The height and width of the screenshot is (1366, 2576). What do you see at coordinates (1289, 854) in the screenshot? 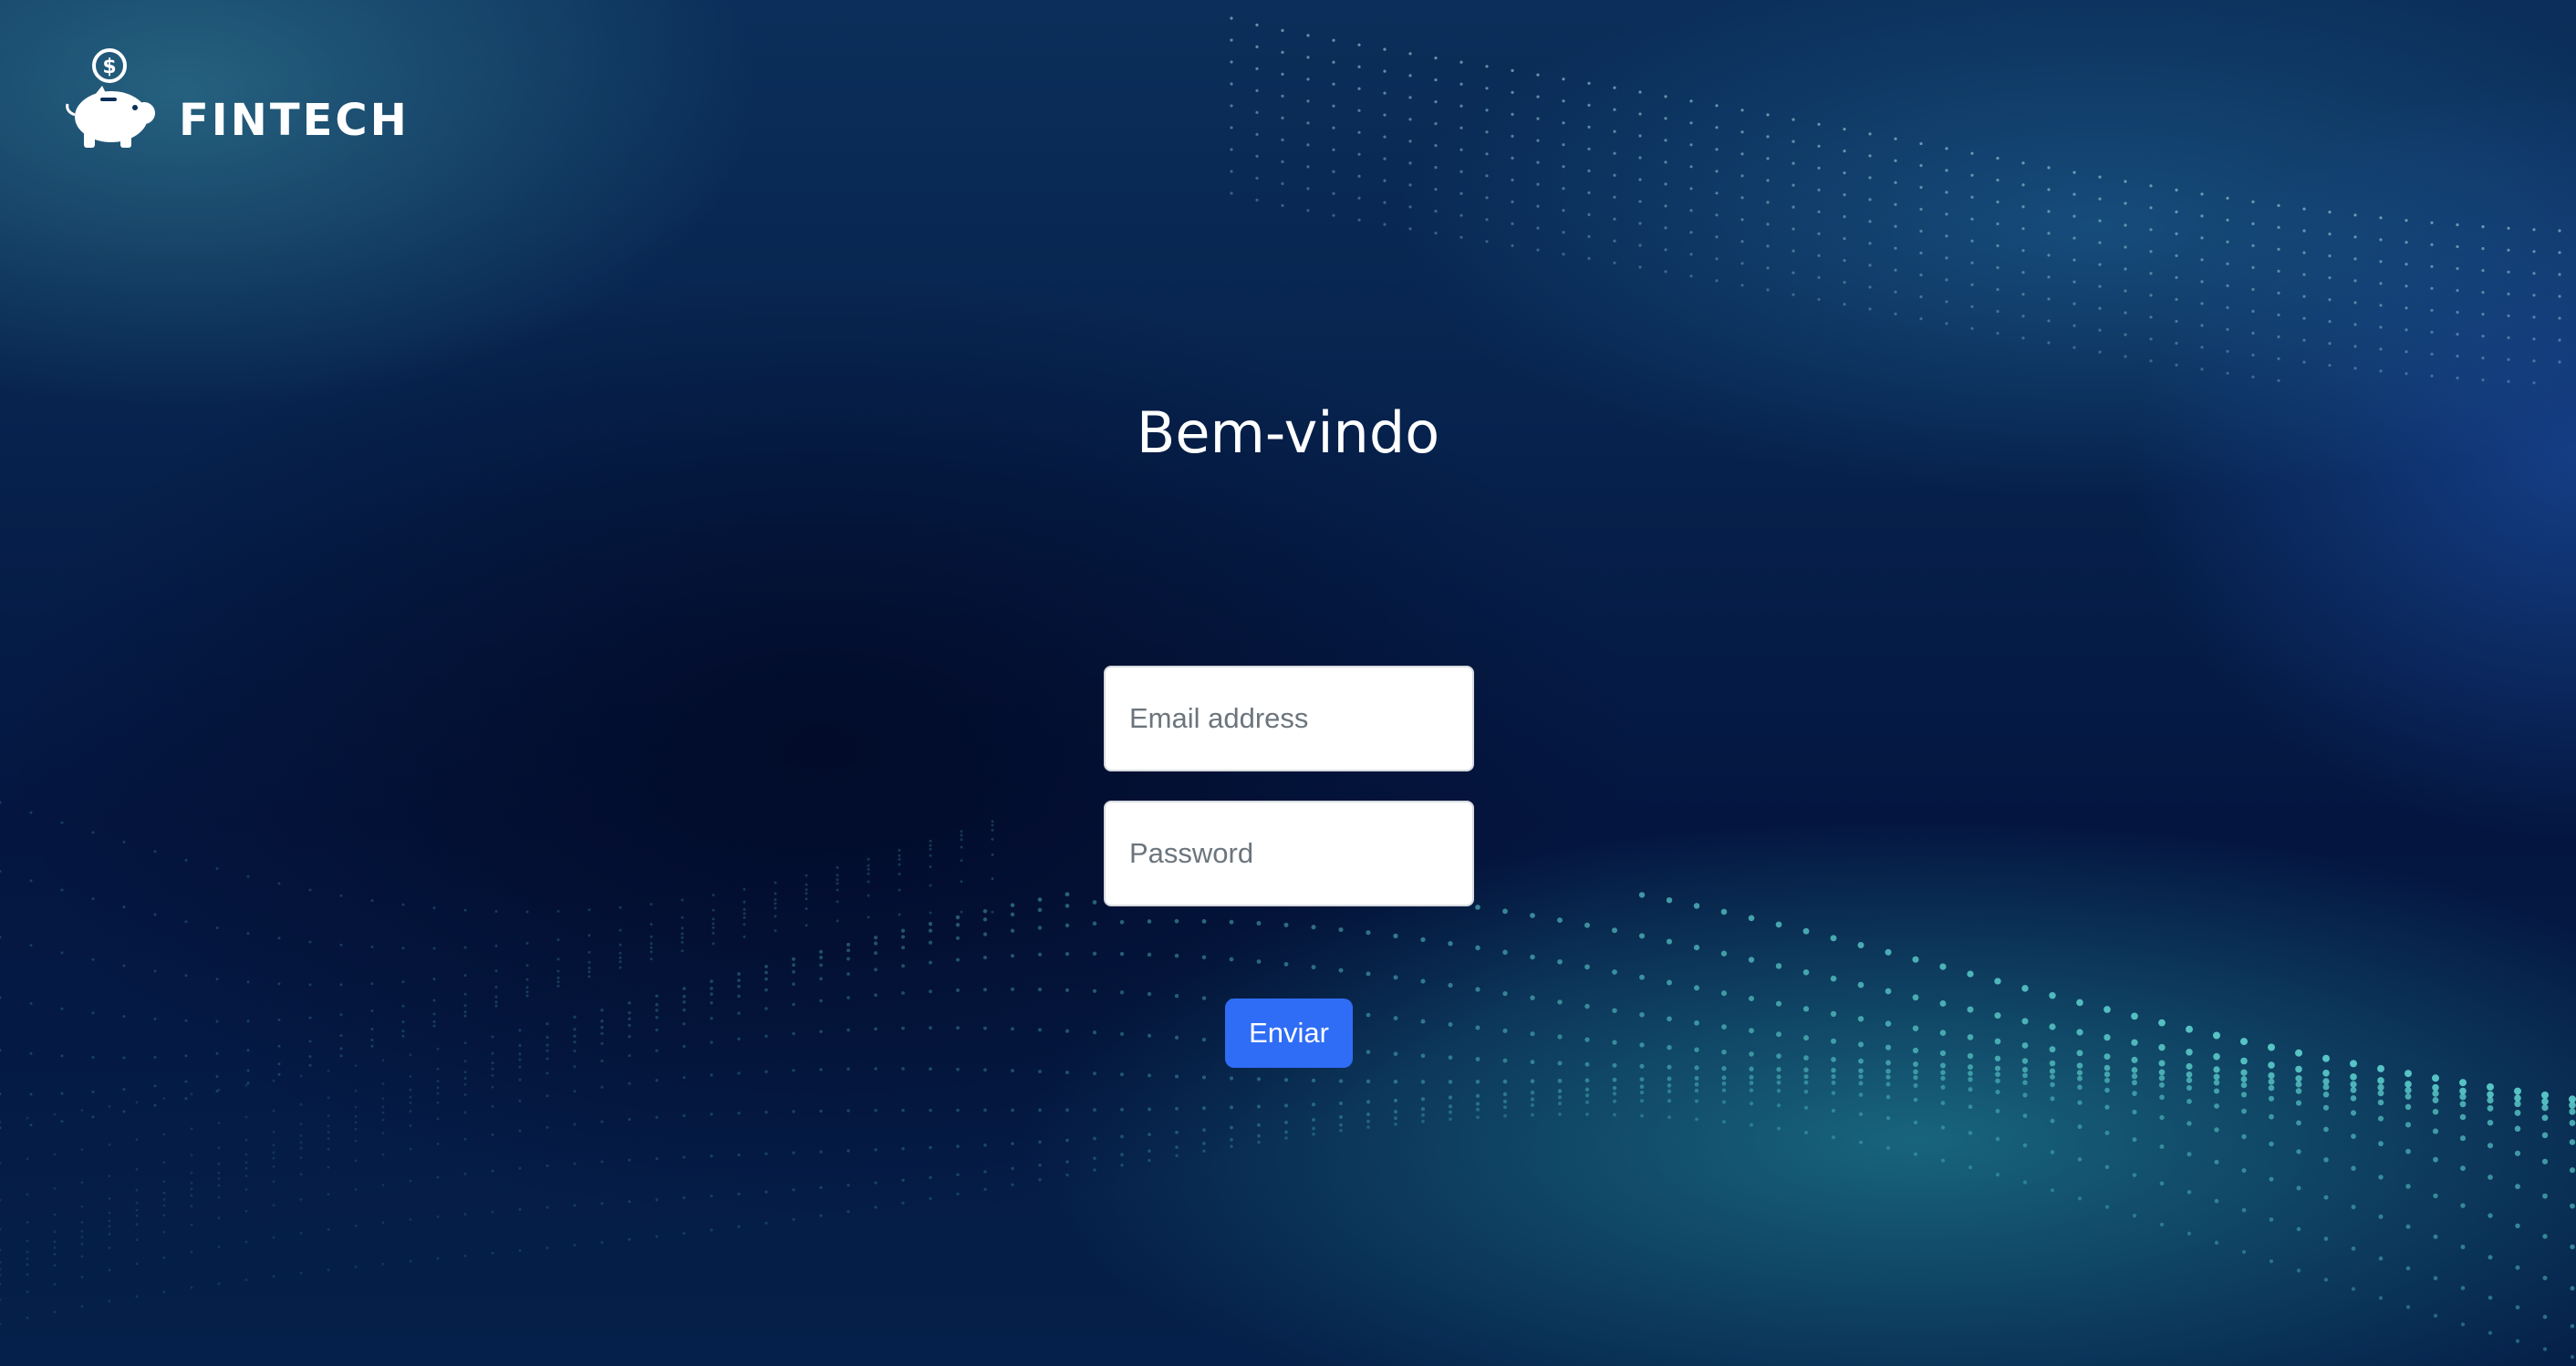
I see `password-input` at bounding box center [1289, 854].